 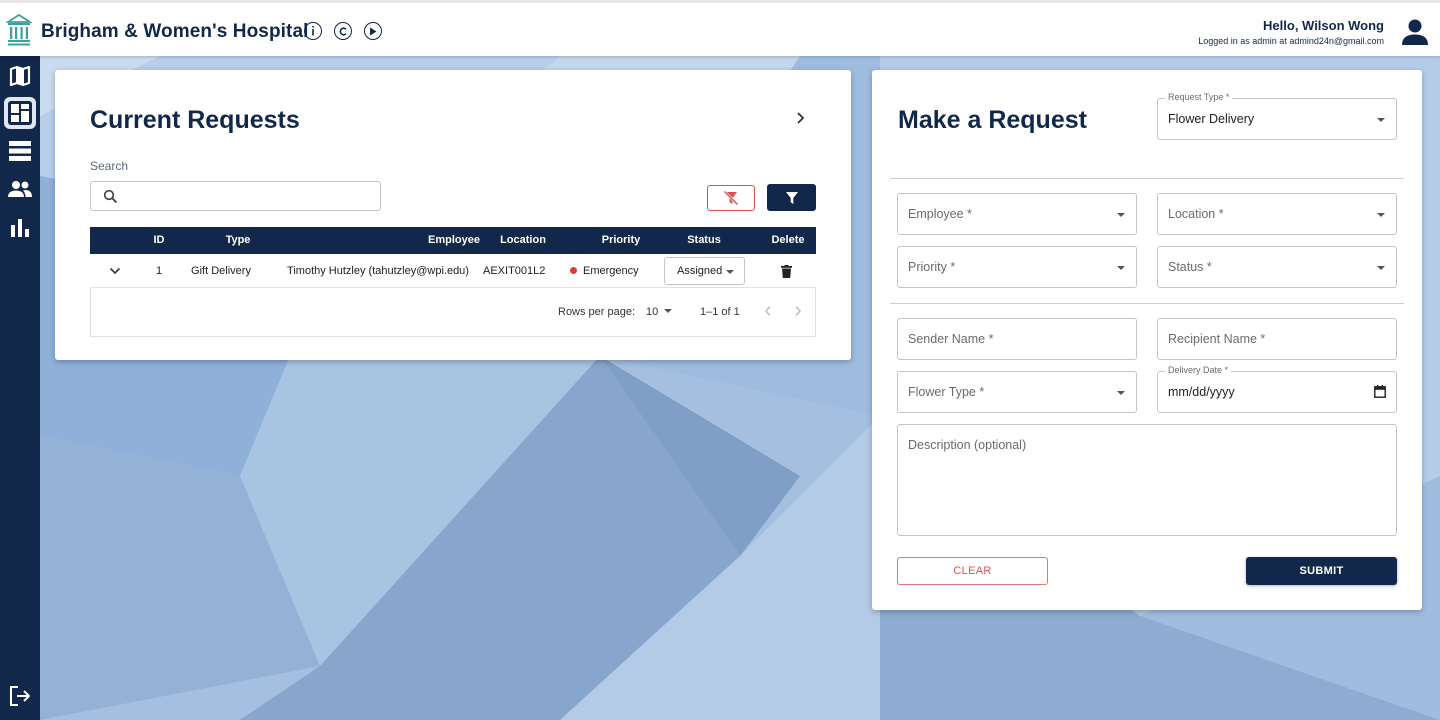 I want to click on status-placeholder: Status *, so click(x=1190, y=267).